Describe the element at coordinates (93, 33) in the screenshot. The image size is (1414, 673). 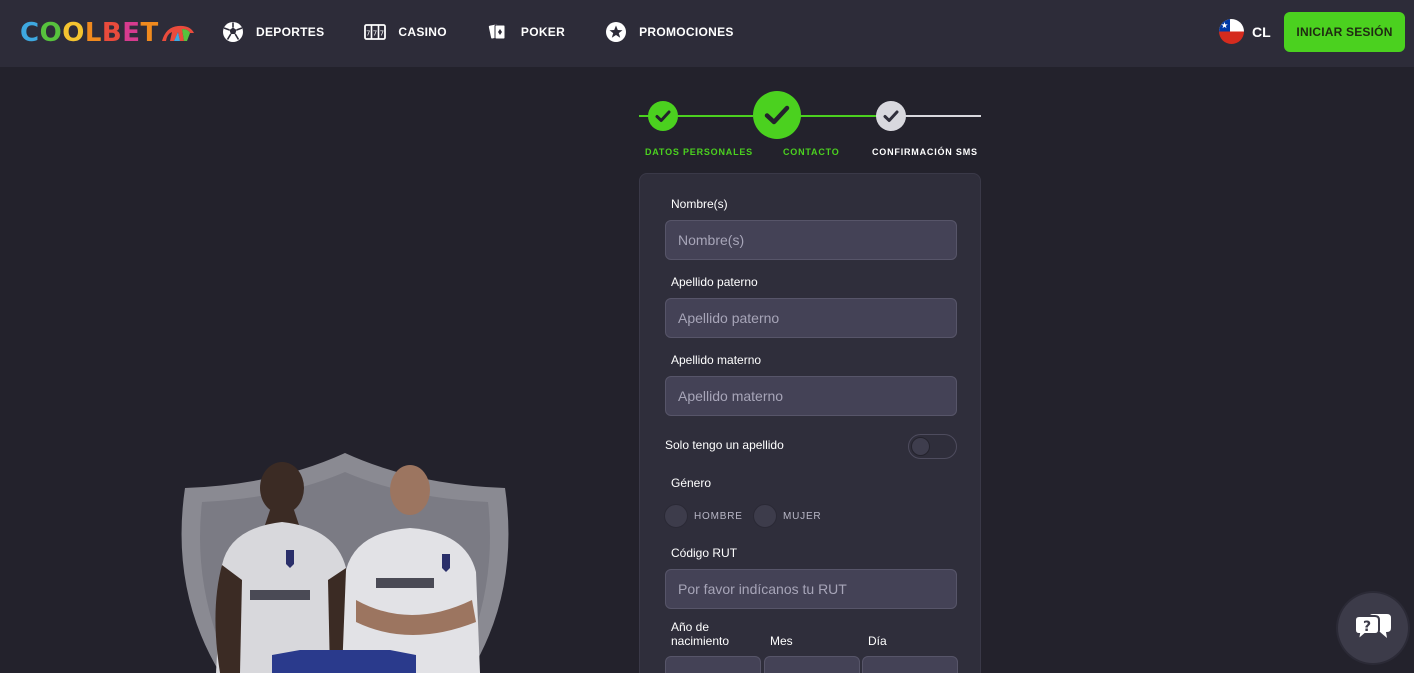
I see `logo-letter: L` at that location.